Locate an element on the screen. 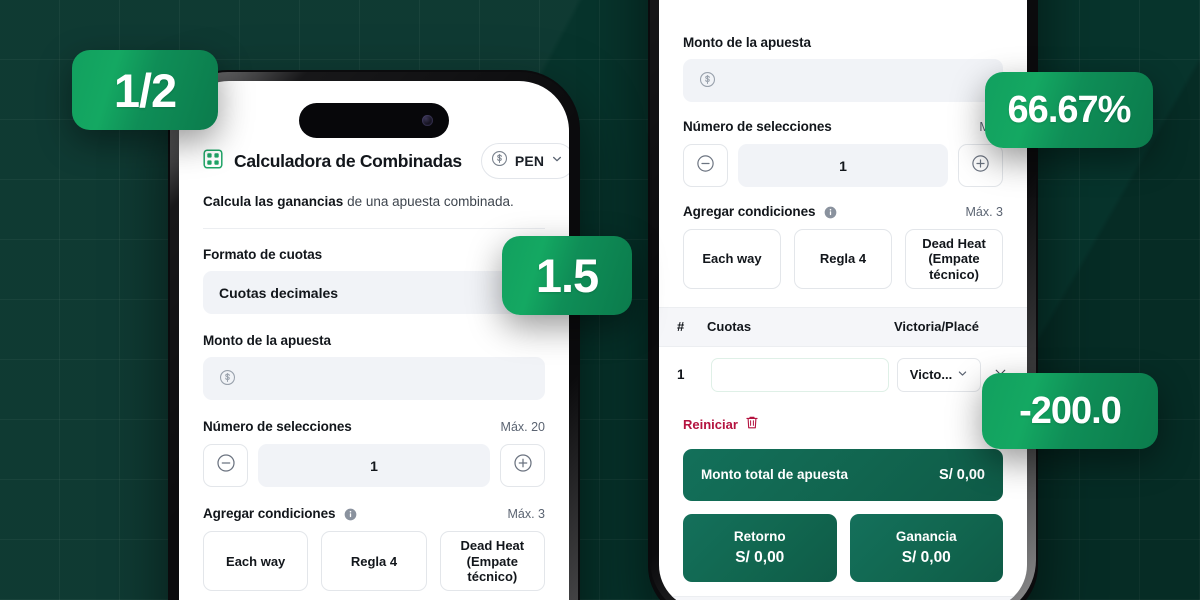 This screenshot has height=600, width=1200. odds-format-select: Cuotas decimales is located at coordinates (374, 293).